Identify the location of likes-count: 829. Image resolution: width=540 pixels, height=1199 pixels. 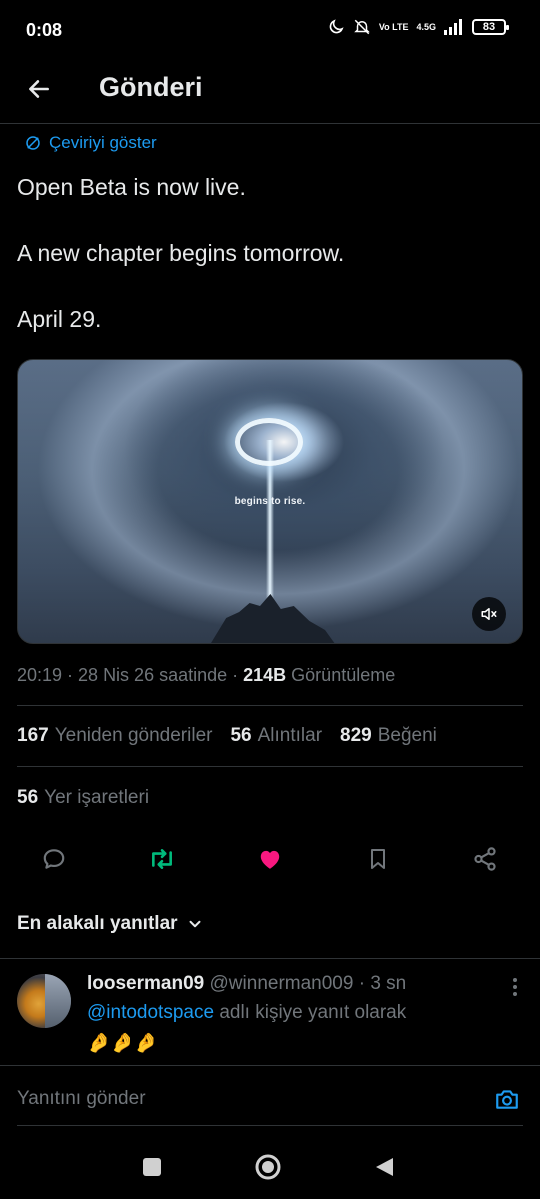
(356, 735).